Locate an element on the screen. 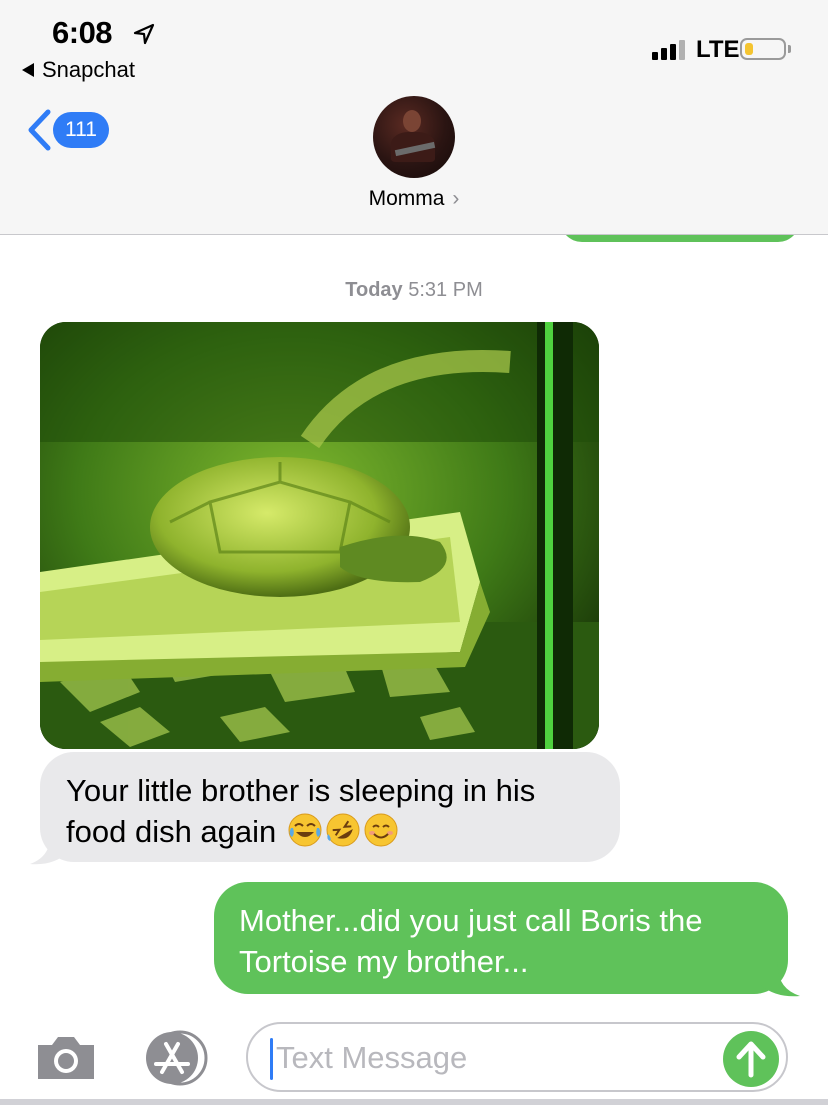 This screenshot has height=1105, width=828. rolling-on-floor-laughing-icon is located at coordinates (343, 830).